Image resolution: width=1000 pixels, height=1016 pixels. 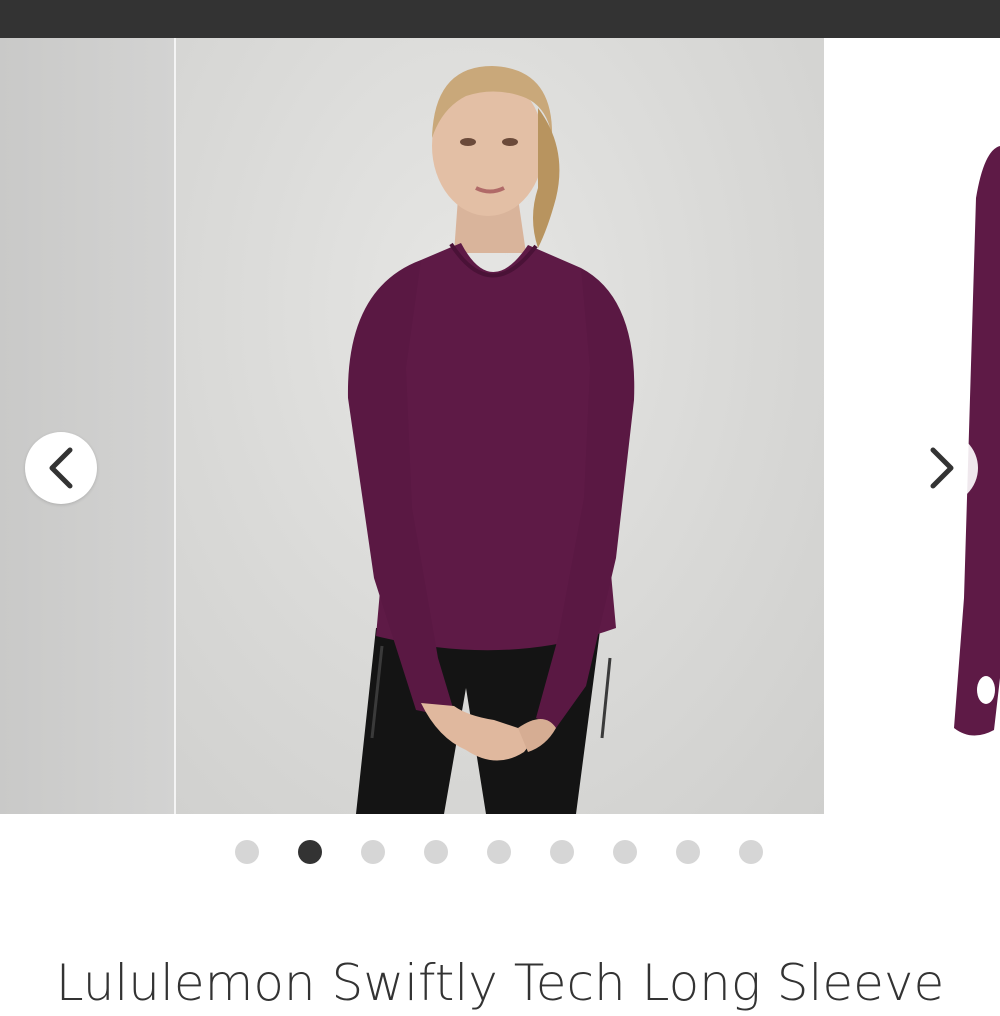 What do you see at coordinates (500, 982) in the screenshot?
I see `product-title: Lululemon Swiftly Tech Long Sleeve` at bounding box center [500, 982].